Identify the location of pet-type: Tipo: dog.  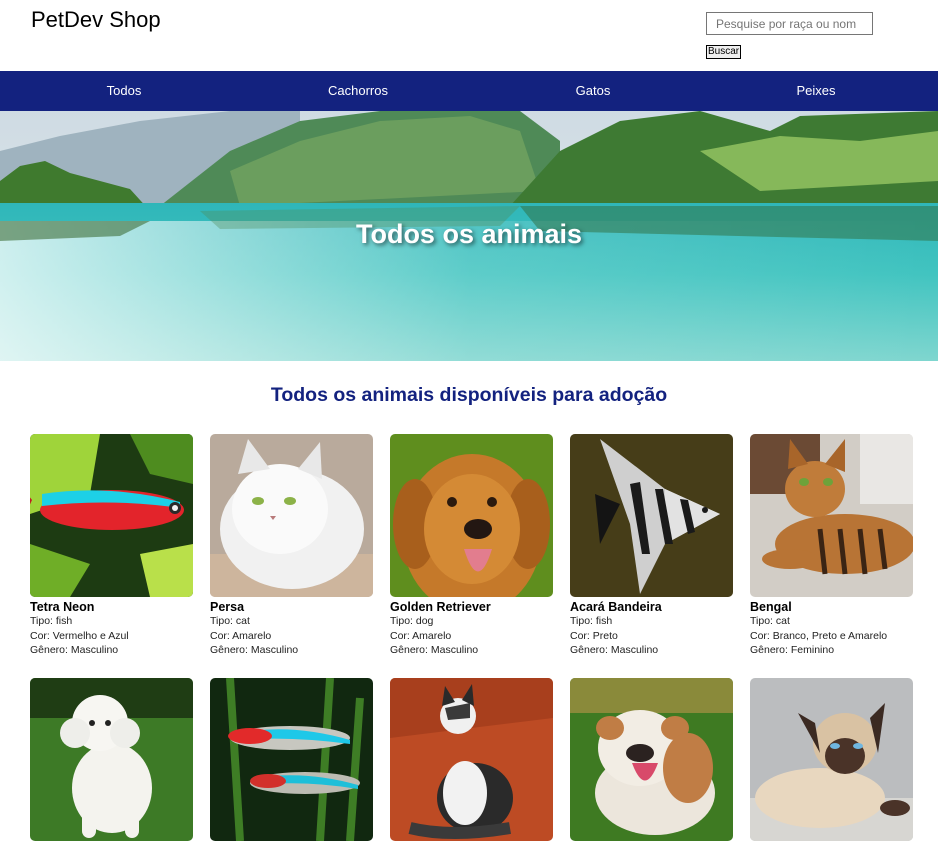
(412, 621).